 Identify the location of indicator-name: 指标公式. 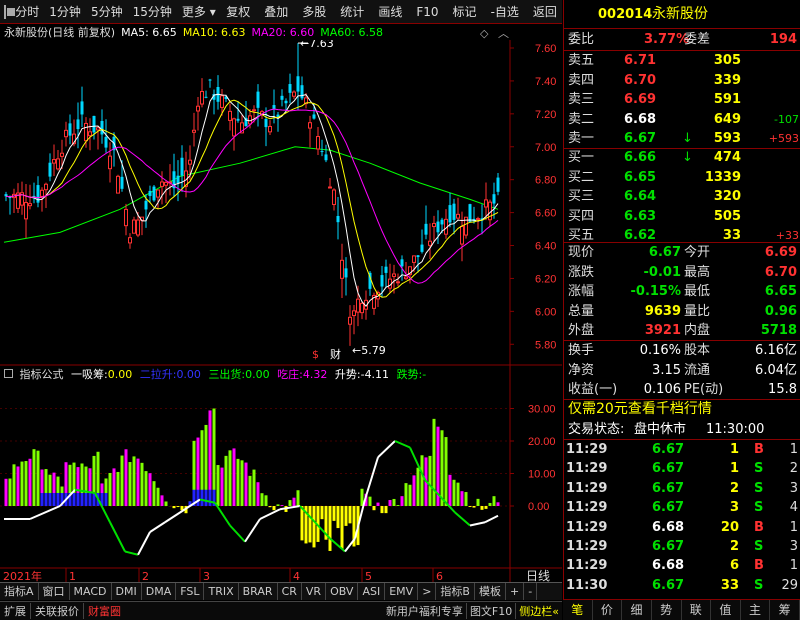
(42, 374).